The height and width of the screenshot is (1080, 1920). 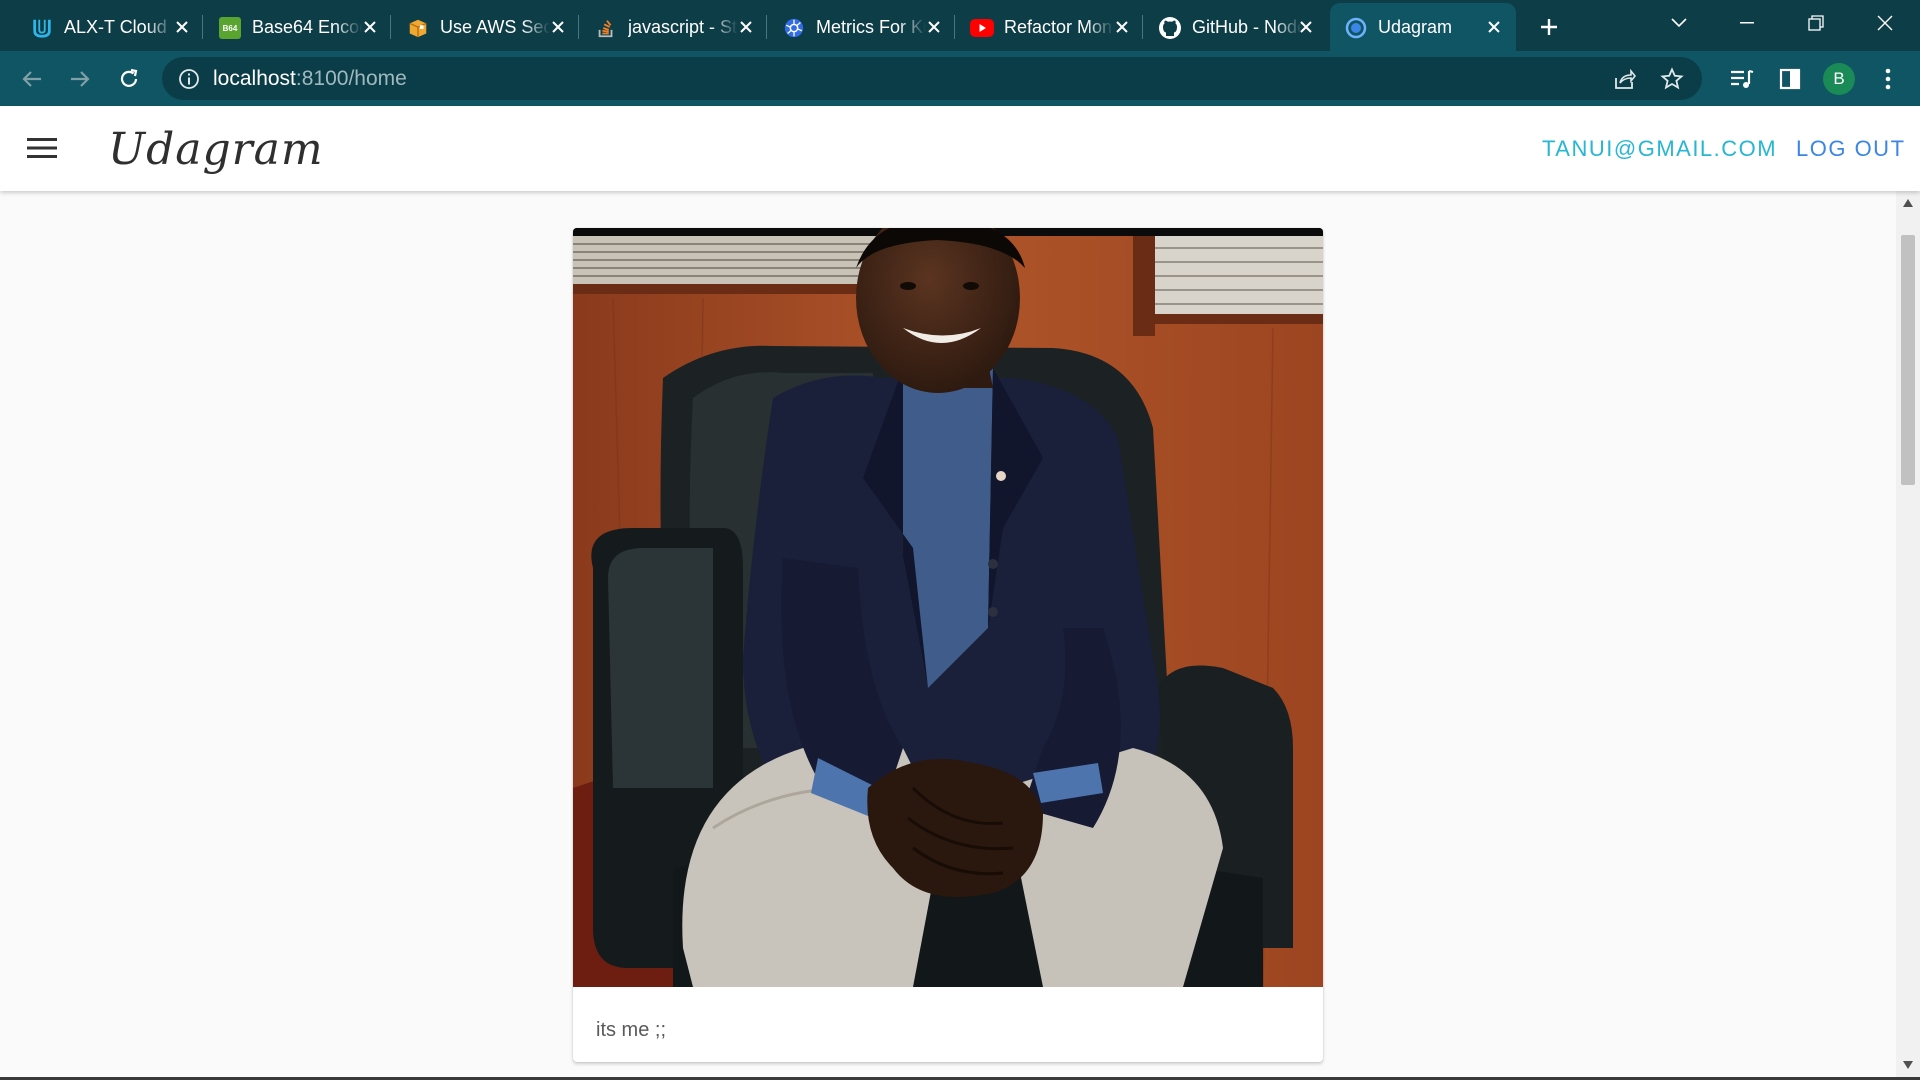 I want to click on browser-tab: Use AWS Secrets, so click(x=486, y=27).